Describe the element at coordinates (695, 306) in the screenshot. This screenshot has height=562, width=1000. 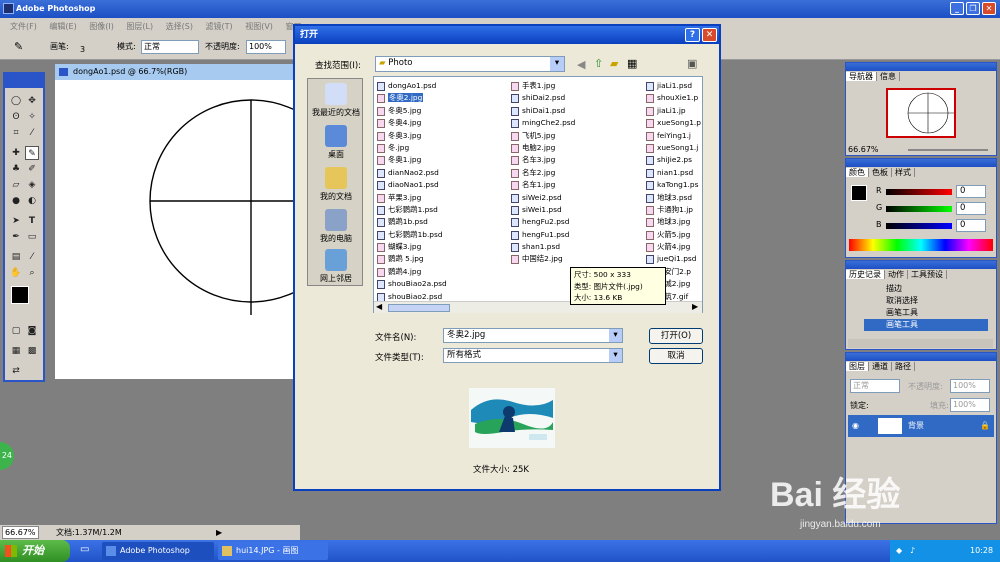
I see `scroll-right-icon: ▶` at that location.